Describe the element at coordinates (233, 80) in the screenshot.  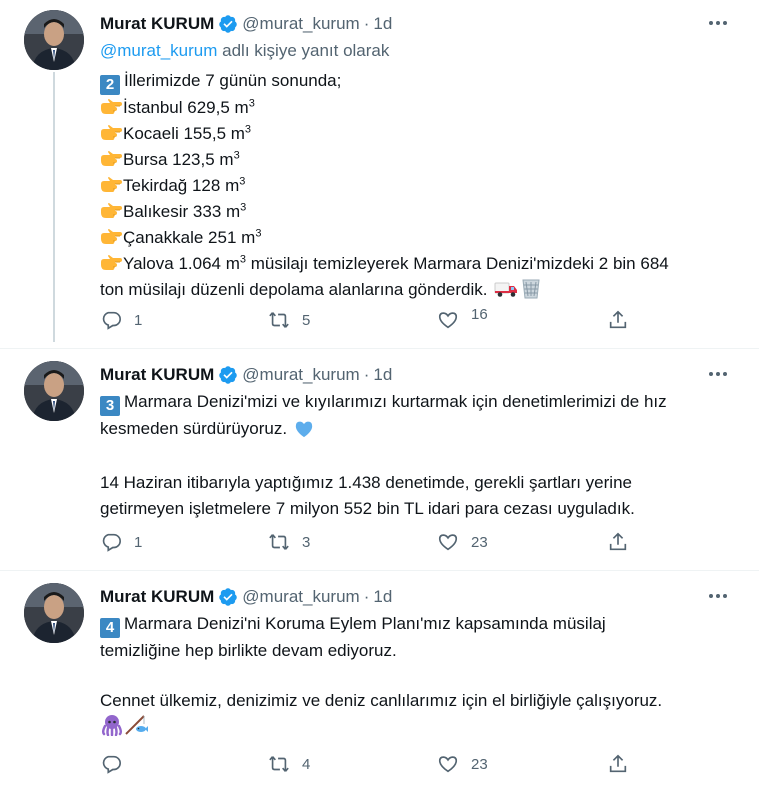
I see `intro-text: İllerimizde 7 günün sonunda;` at that location.